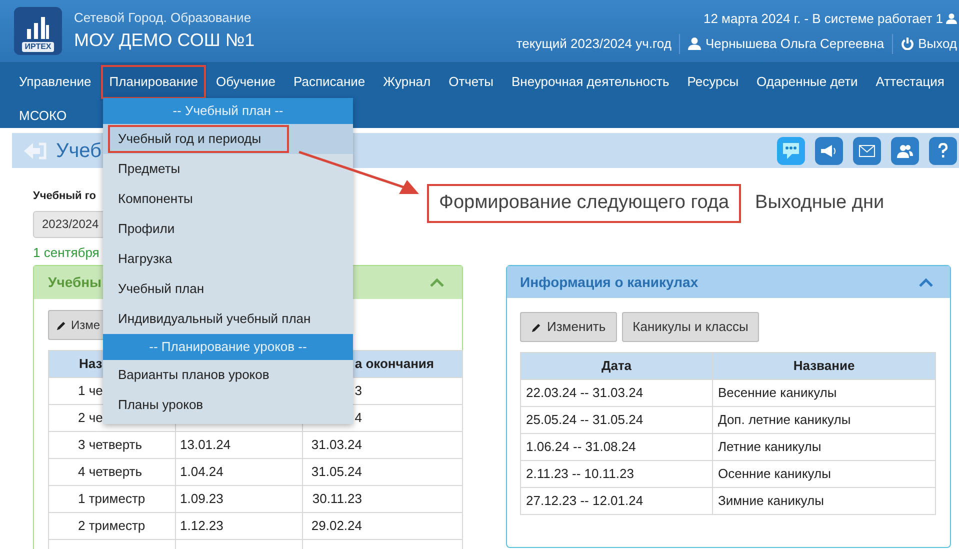 Image resolution: width=959 pixels, height=549 pixels. Describe the element at coordinates (591, 81) in the screenshot. I see `nav-item: Внеурочная деятельность` at that location.